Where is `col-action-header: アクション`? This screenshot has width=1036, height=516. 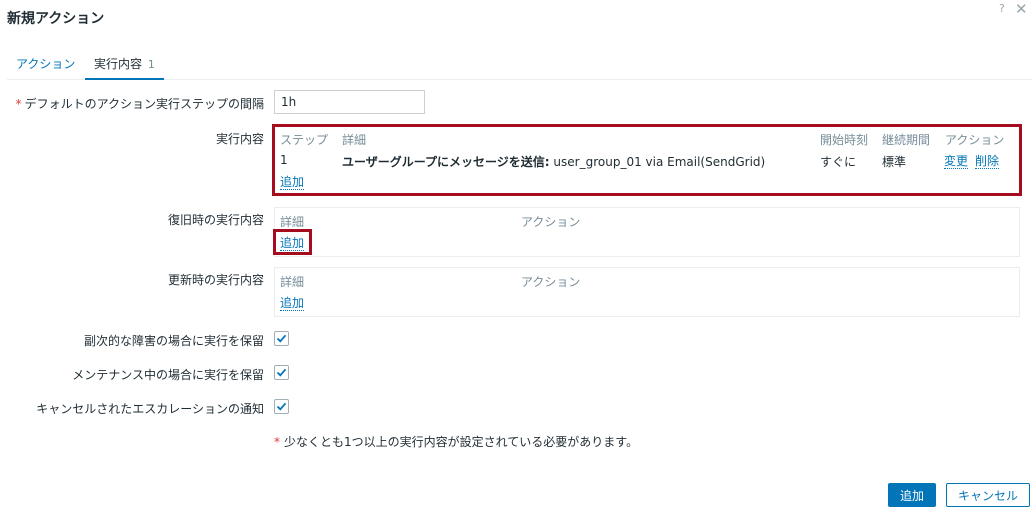
col-action-header: アクション is located at coordinates (975, 140).